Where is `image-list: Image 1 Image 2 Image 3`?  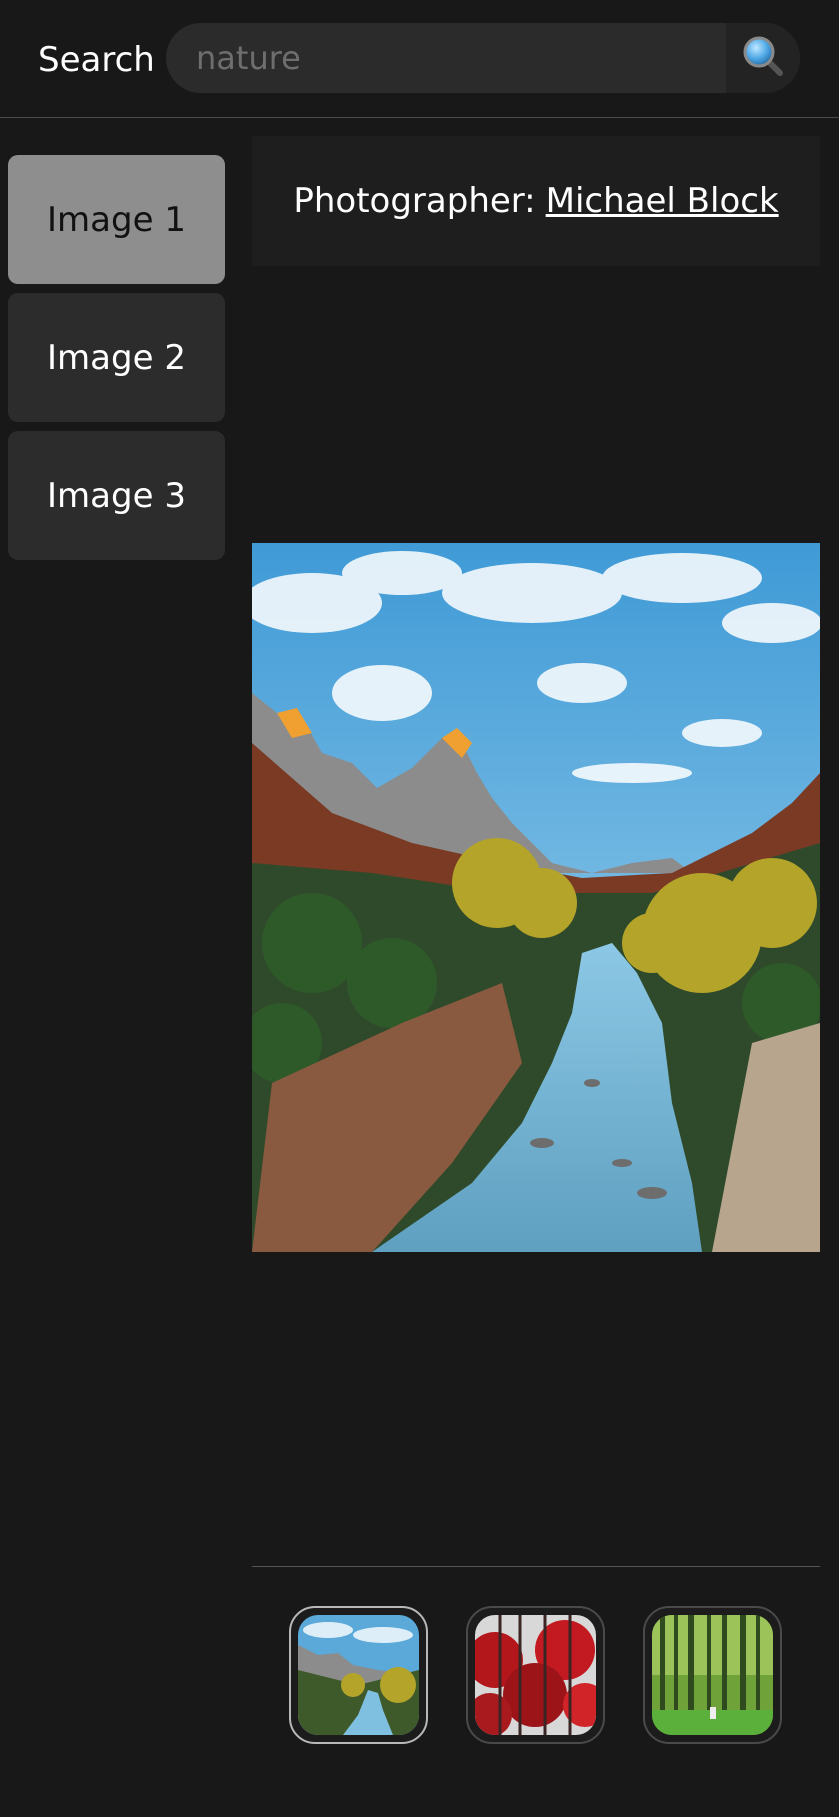 image-list: Image 1 Image 2 Image 3 is located at coordinates (116, 362).